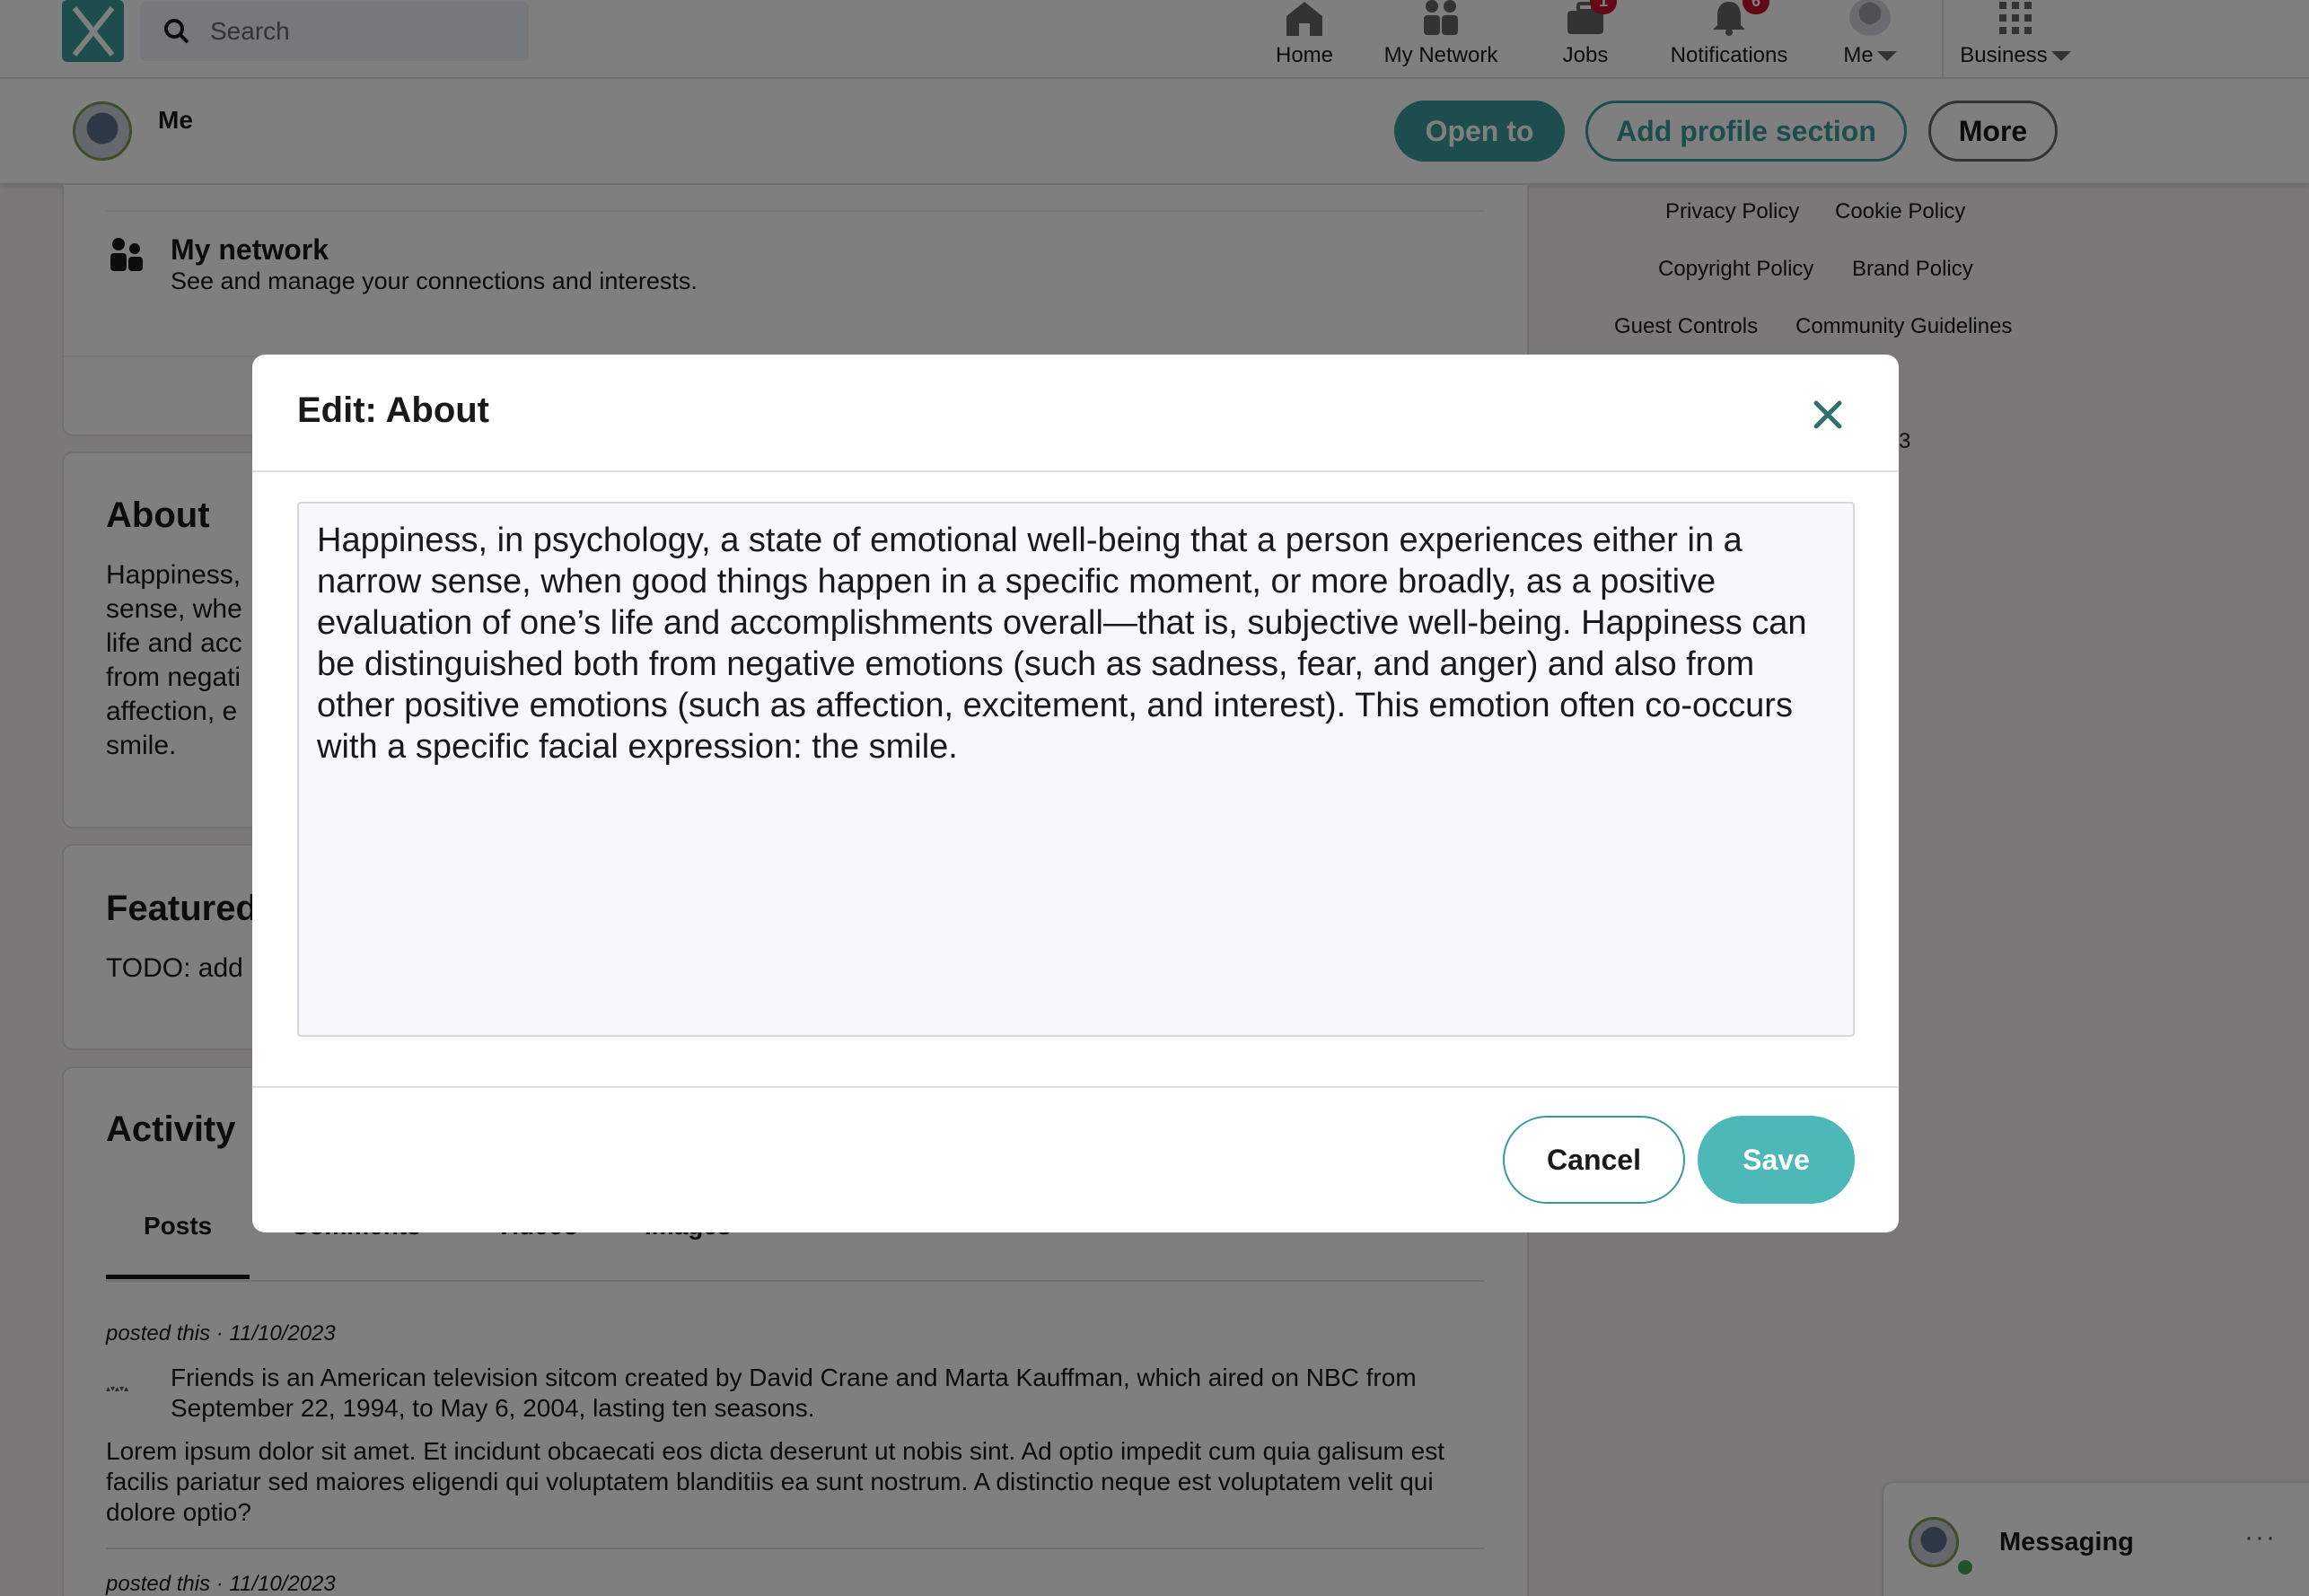 The height and width of the screenshot is (1596, 2309). Describe the element at coordinates (1075, 1087) in the screenshot. I see `dialog-footer-divider` at that location.